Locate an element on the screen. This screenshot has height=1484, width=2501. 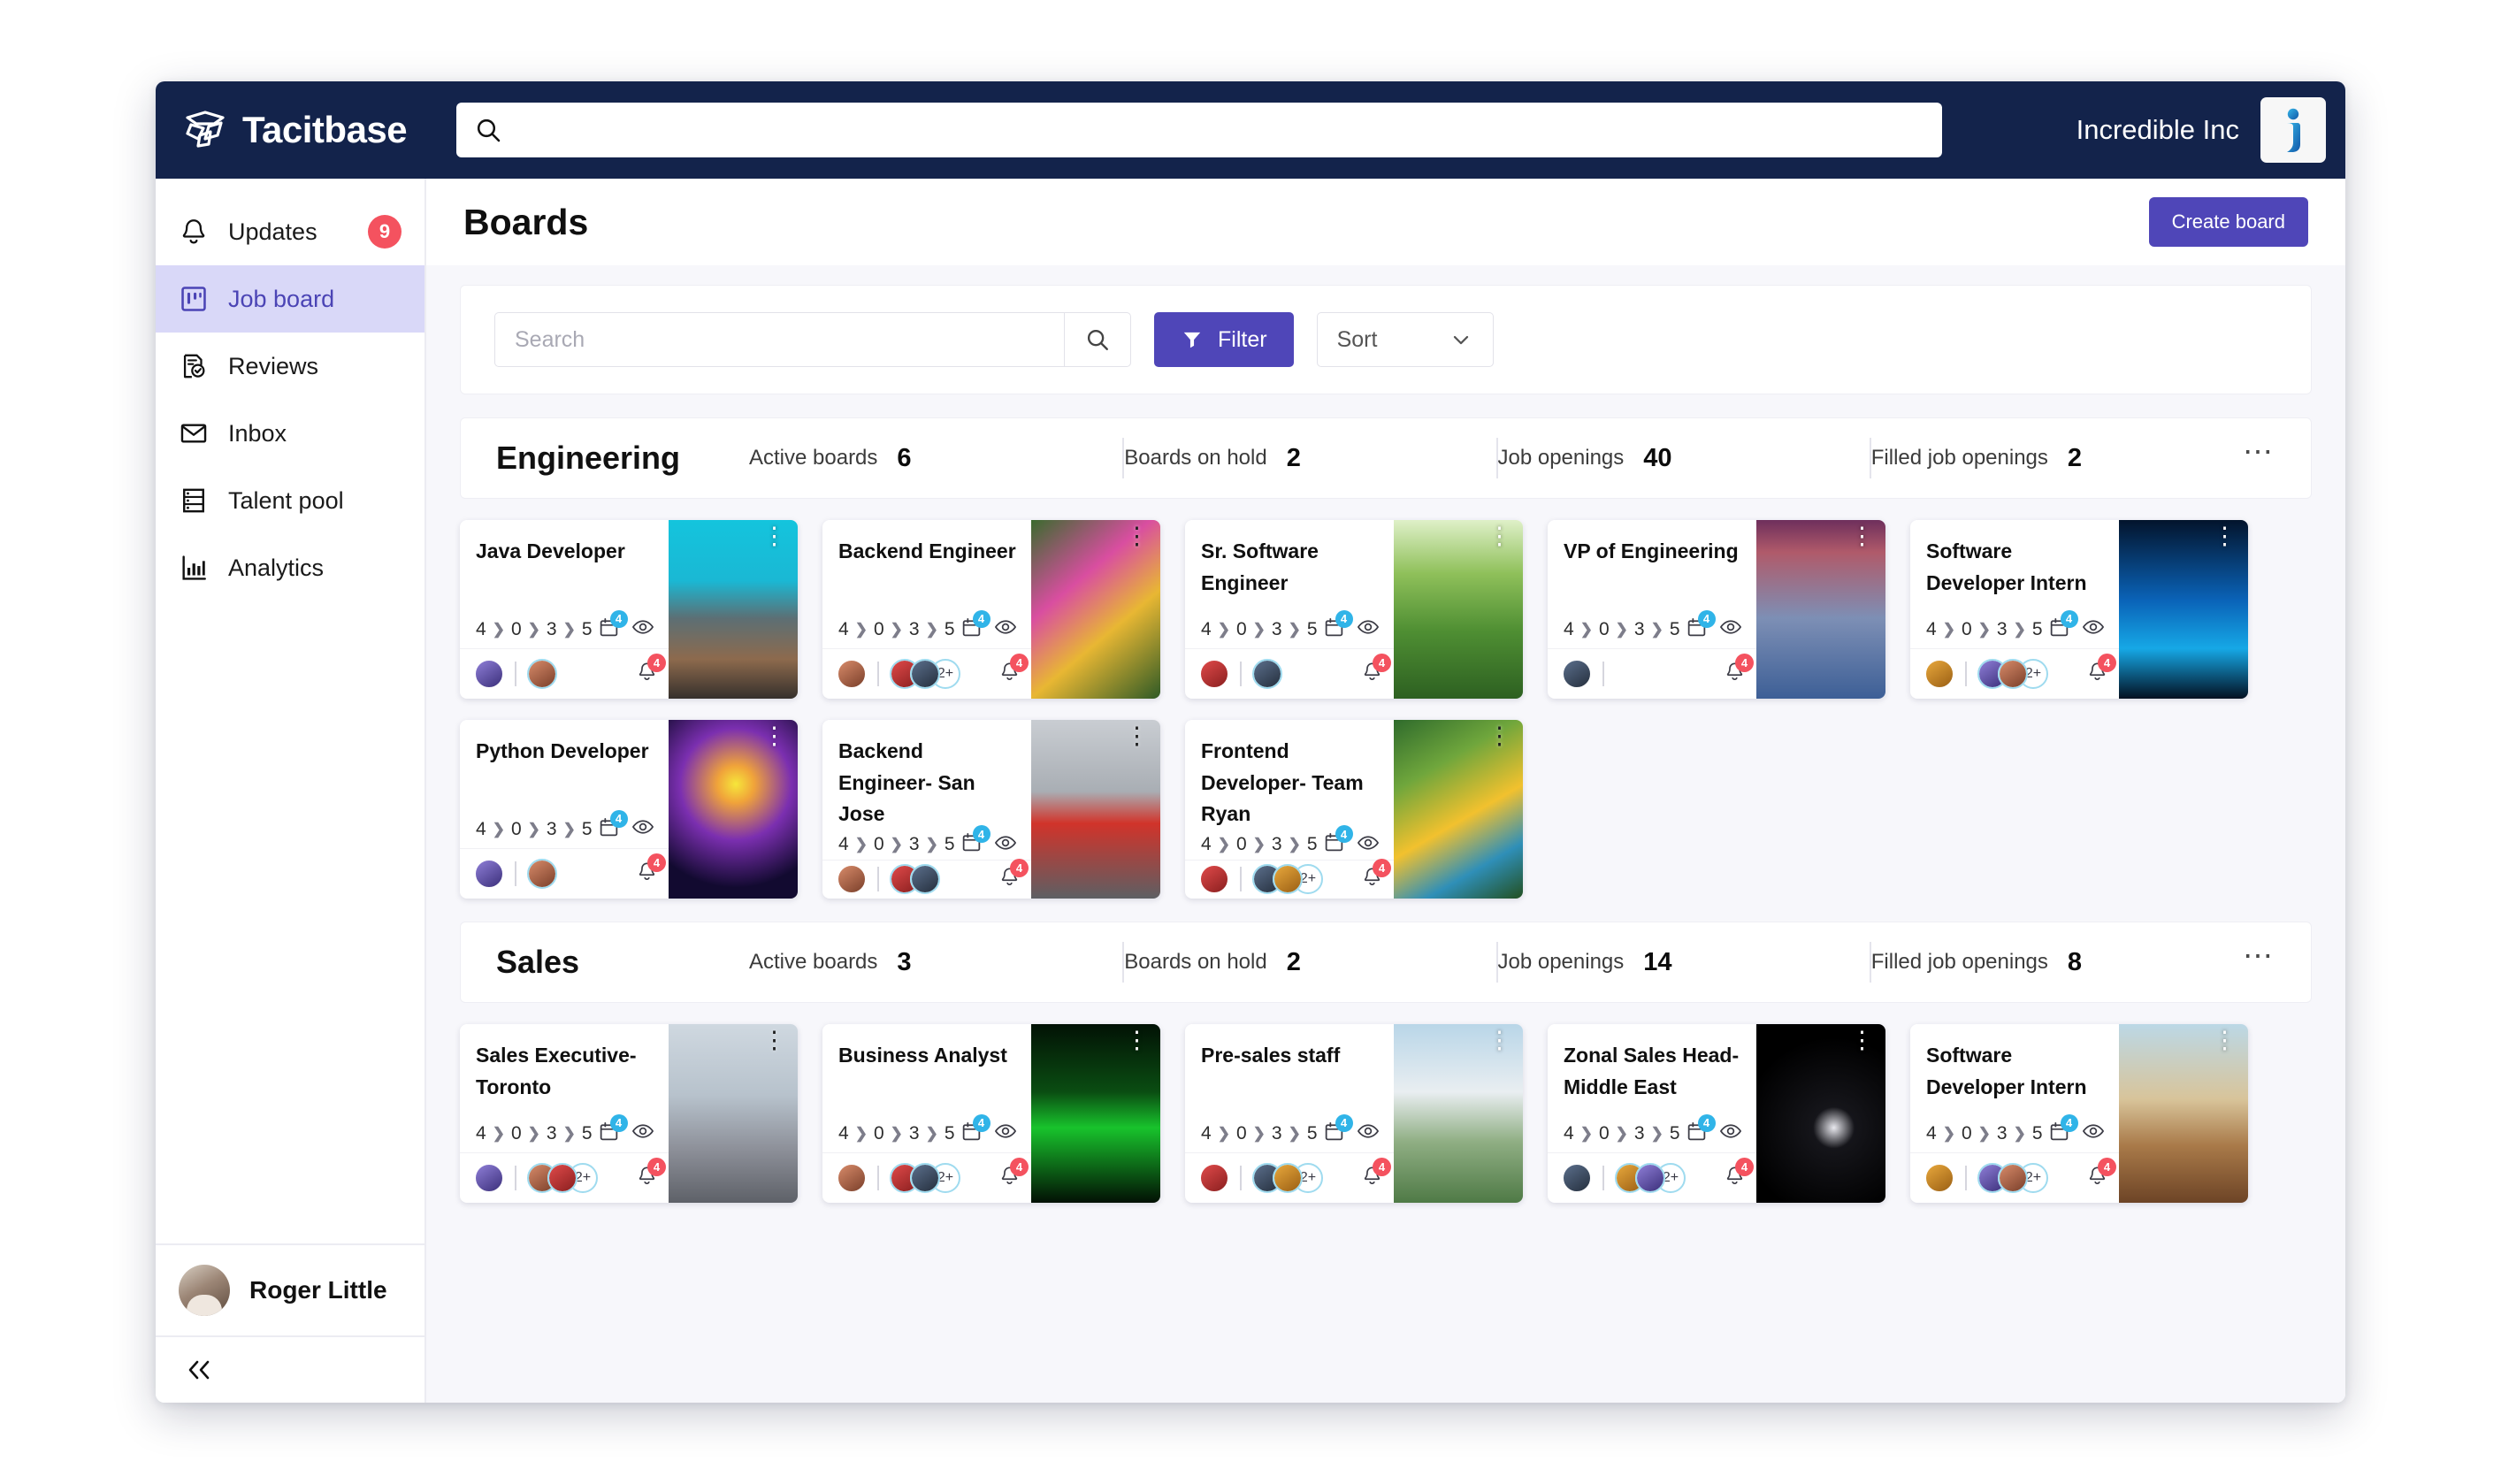
board-card: Business Analyst 4 ❯ 0 ❯ 3 ❯ 5 4 2+ 4 ⋮ is located at coordinates (991, 1113).